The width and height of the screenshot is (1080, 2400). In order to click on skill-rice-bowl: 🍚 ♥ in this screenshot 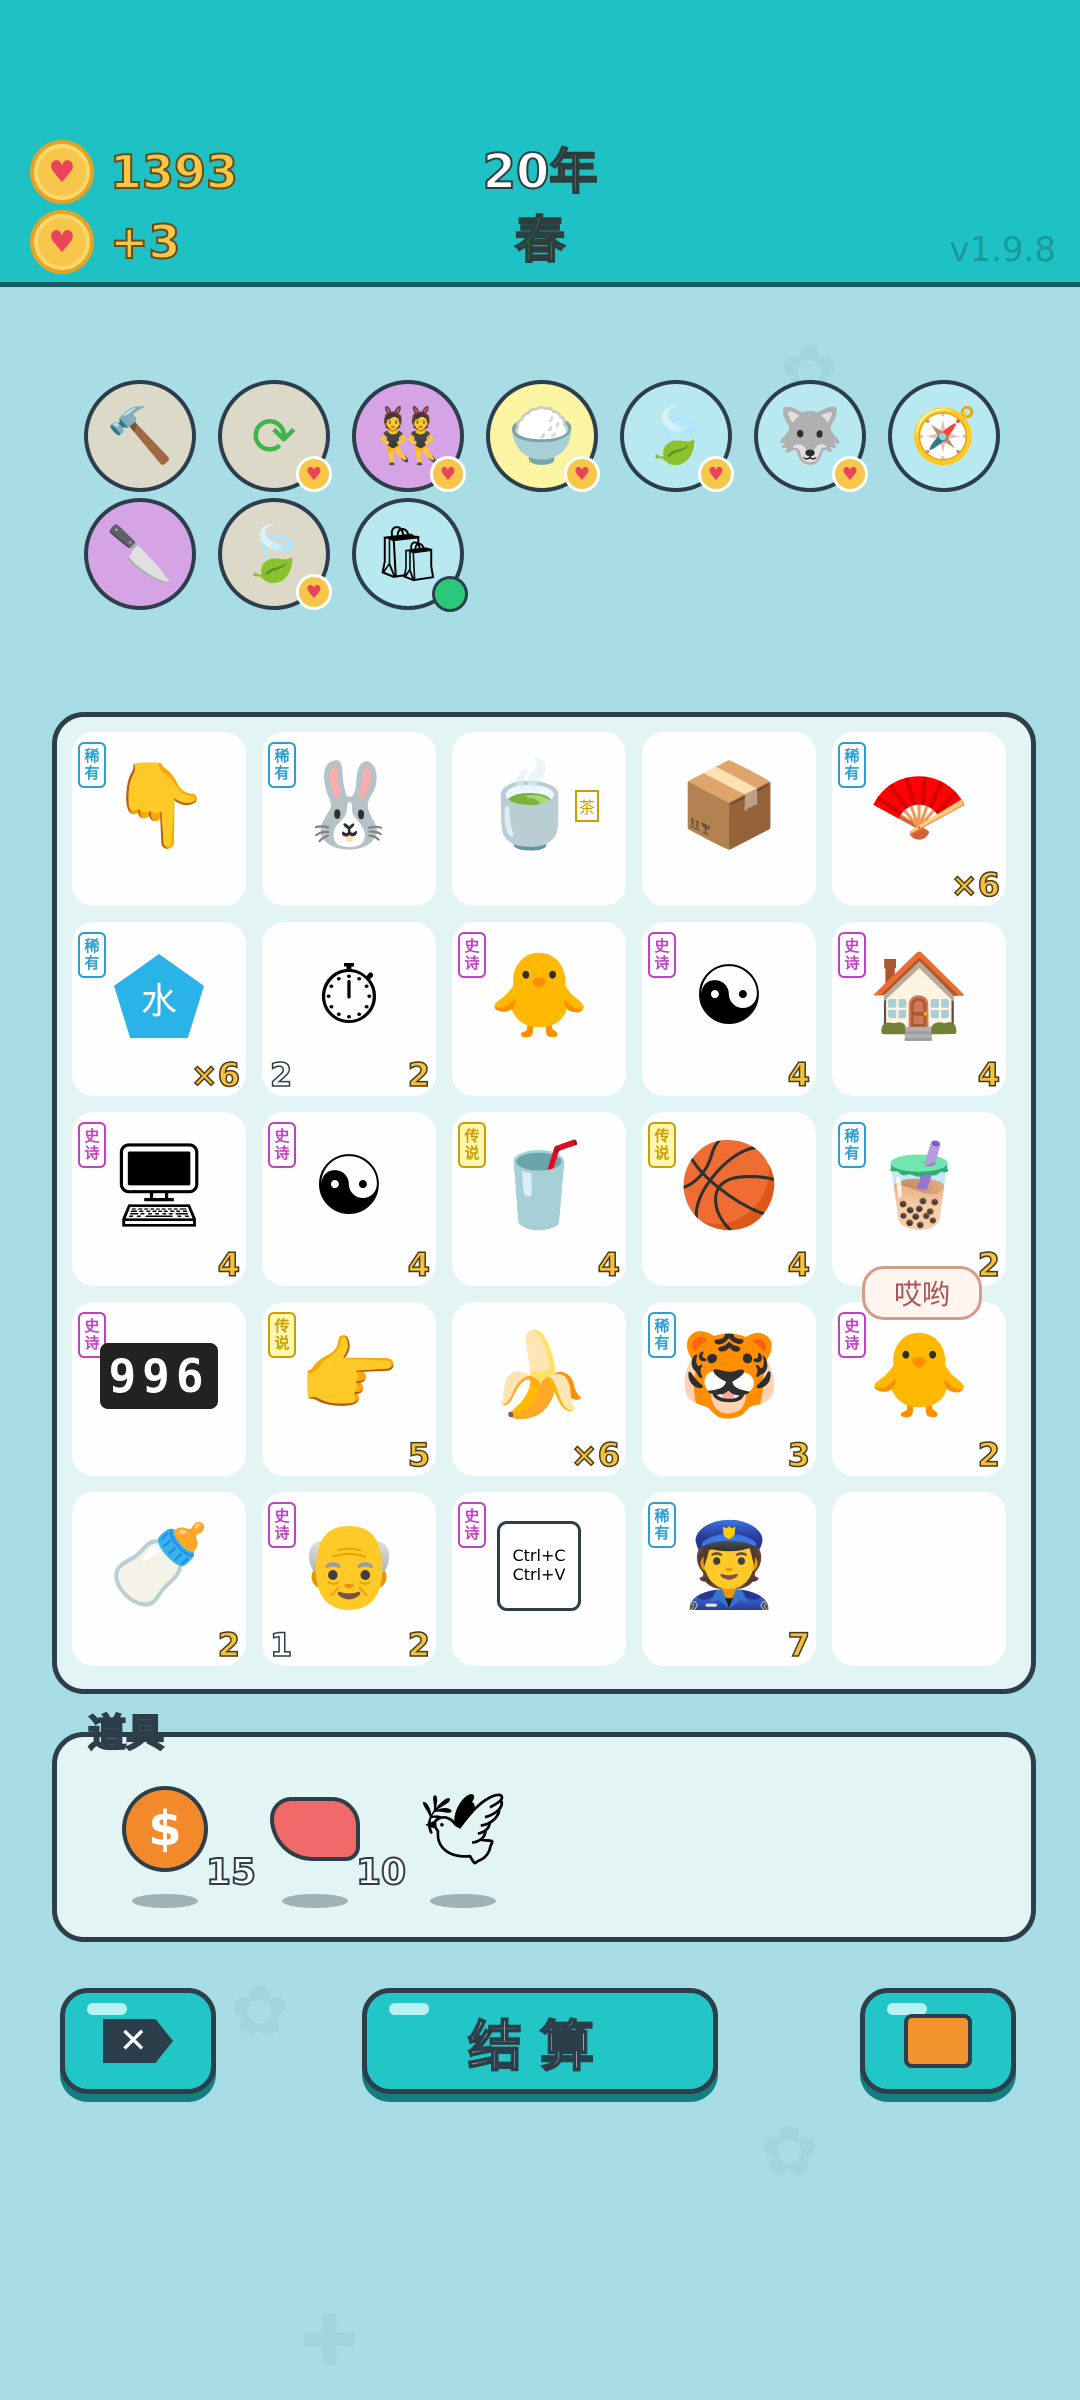, I will do `click(543, 436)`.